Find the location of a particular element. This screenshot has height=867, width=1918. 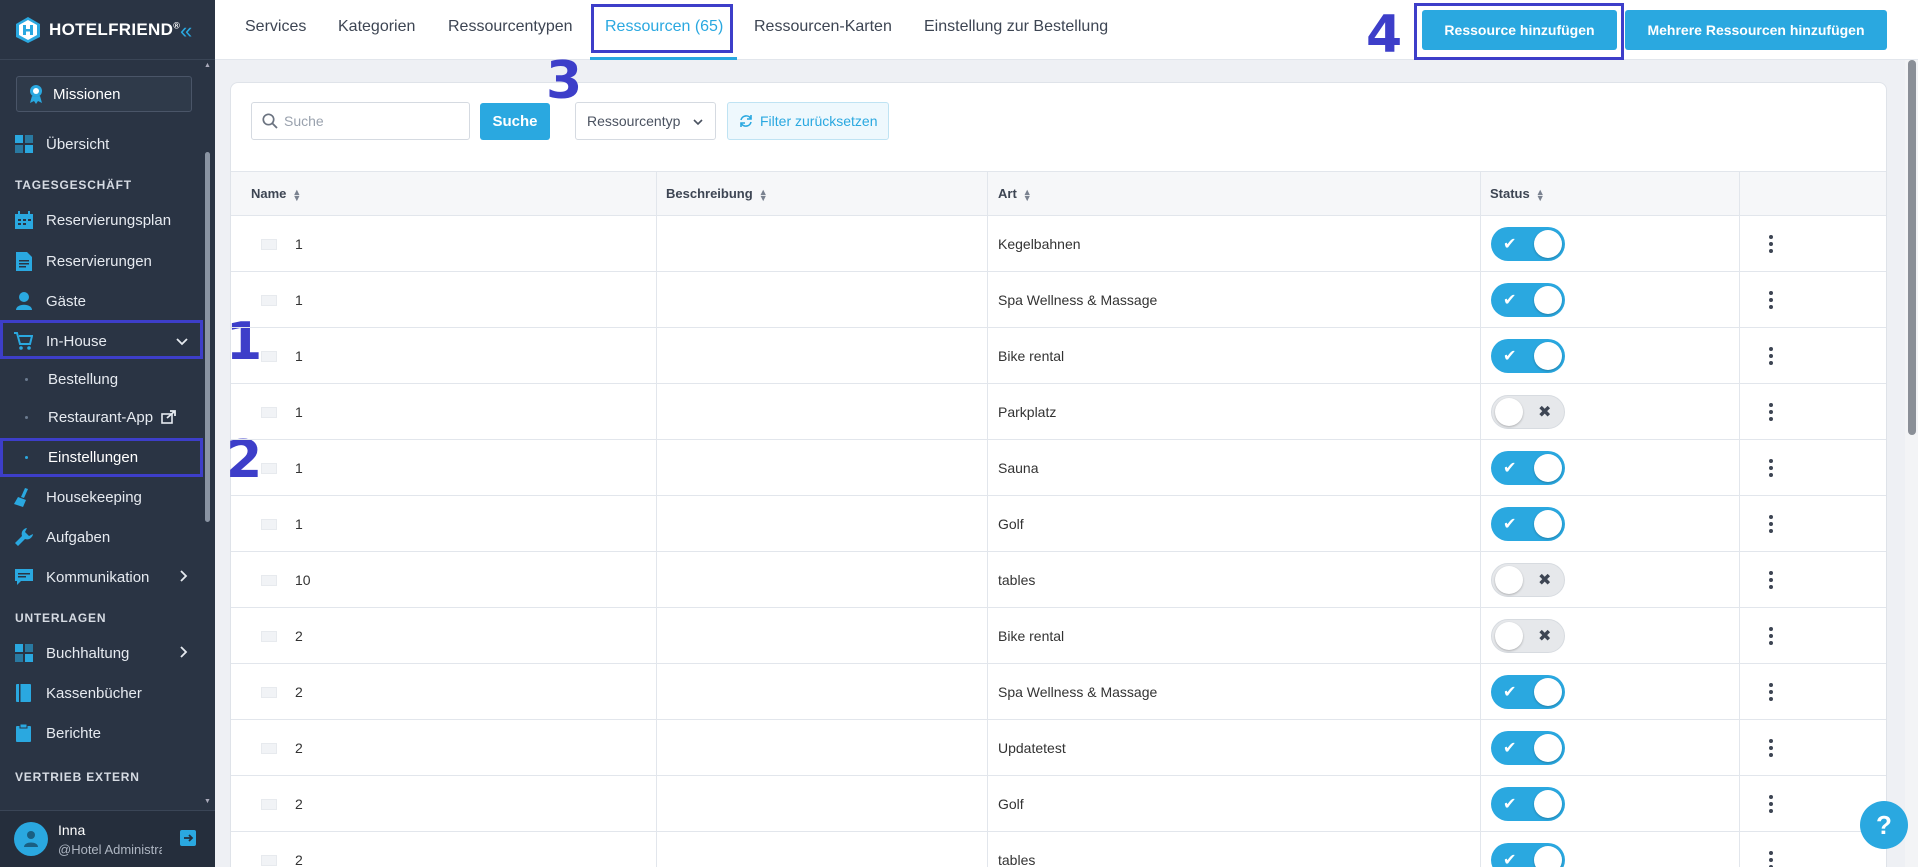

sidebar-item-communication: Kommunikation is located at coordinates (100, 577).